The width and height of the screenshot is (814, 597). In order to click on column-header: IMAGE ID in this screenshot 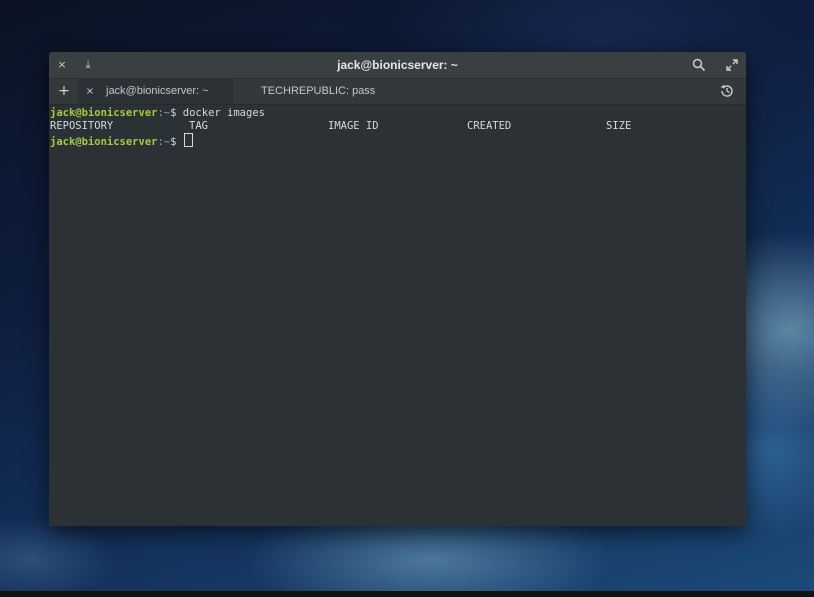, I will do `click(353, 126)`.